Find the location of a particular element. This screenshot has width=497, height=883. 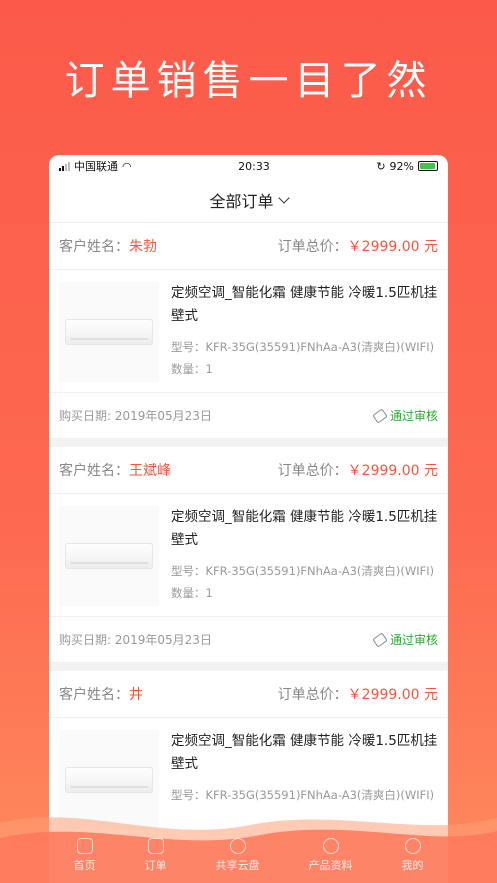

customer-name: 朱勃 is located at coordinates (143, 247).